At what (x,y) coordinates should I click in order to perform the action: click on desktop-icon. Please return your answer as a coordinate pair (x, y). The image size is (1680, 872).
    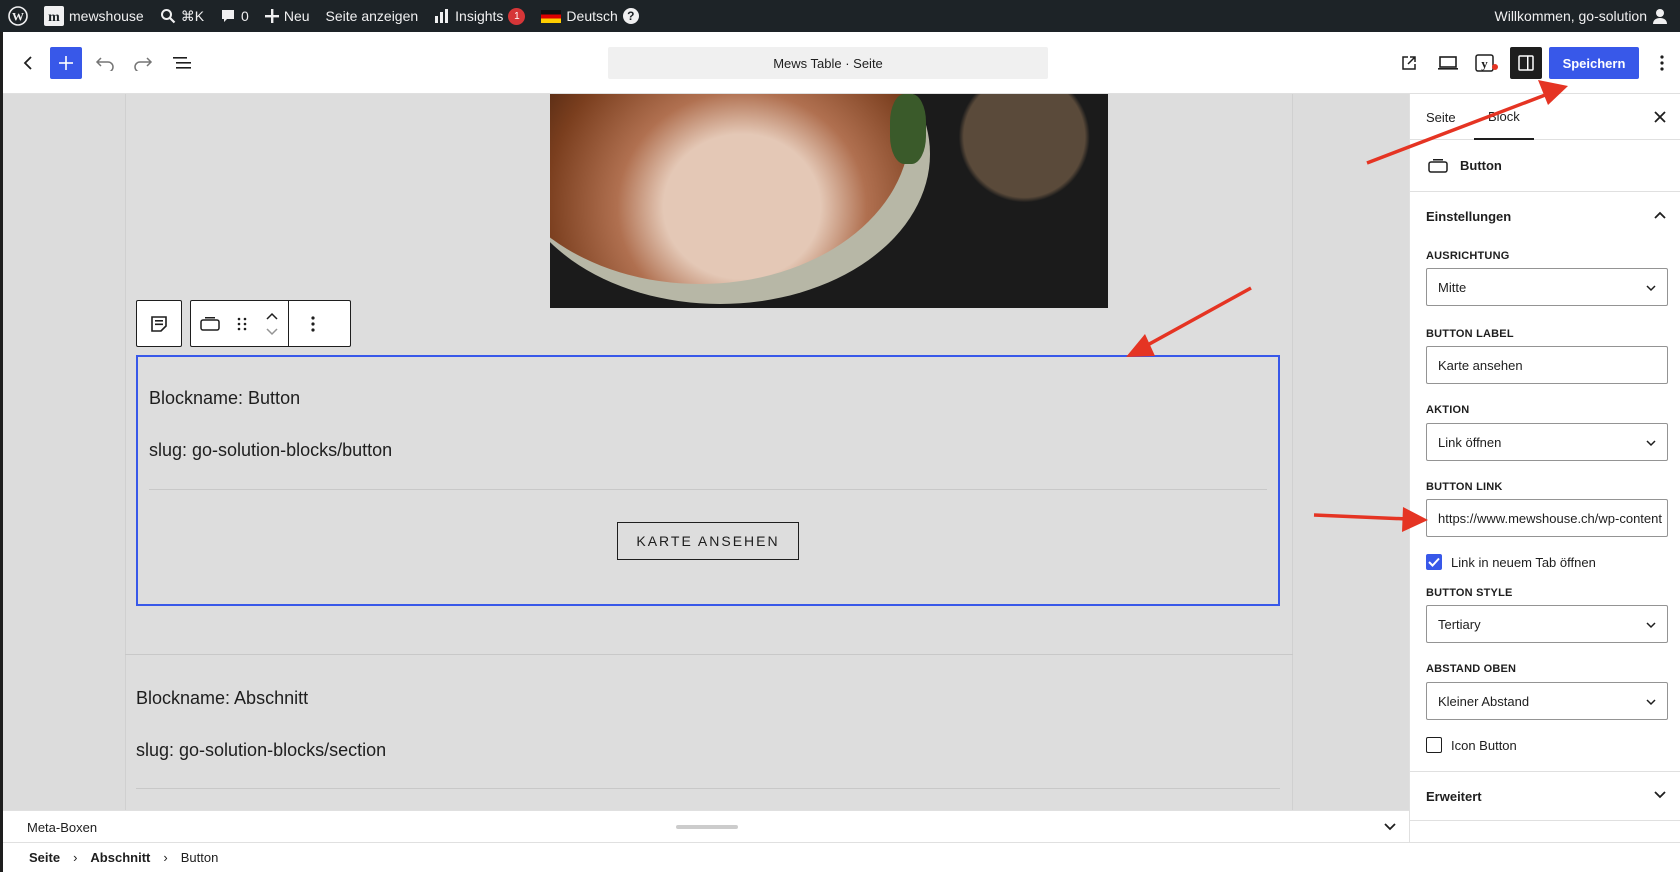
    Looking at the image, I should click on (1448, 63).